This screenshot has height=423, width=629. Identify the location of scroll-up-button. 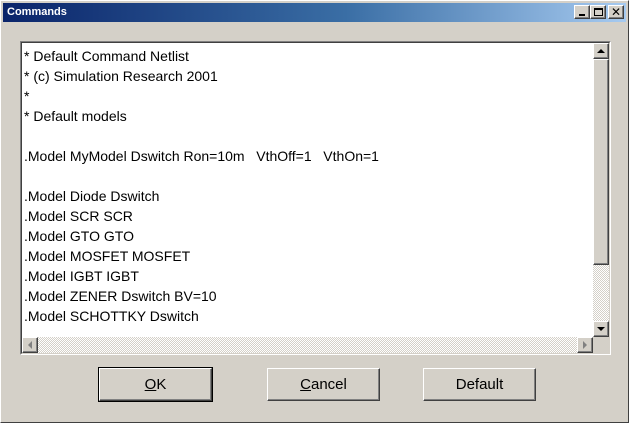
(601, 51).